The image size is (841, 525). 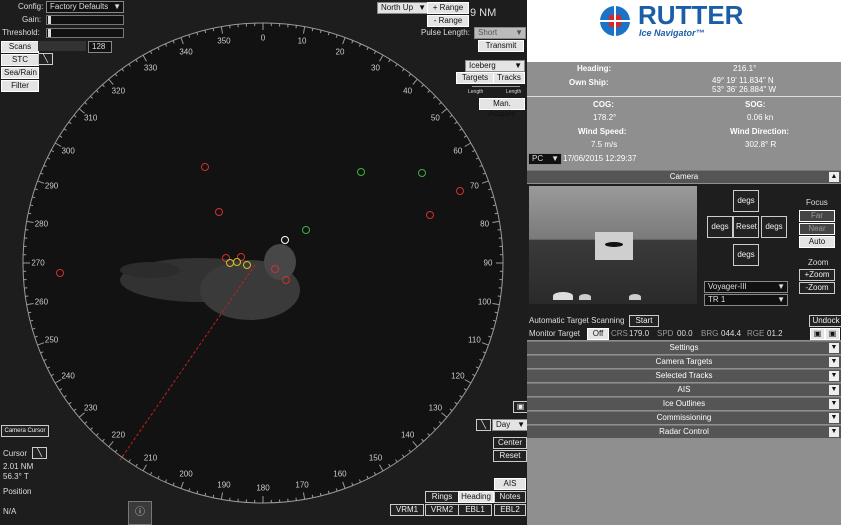 I want to click on orientation-dropdown: North Up ▼, so click(x=403, y=8).